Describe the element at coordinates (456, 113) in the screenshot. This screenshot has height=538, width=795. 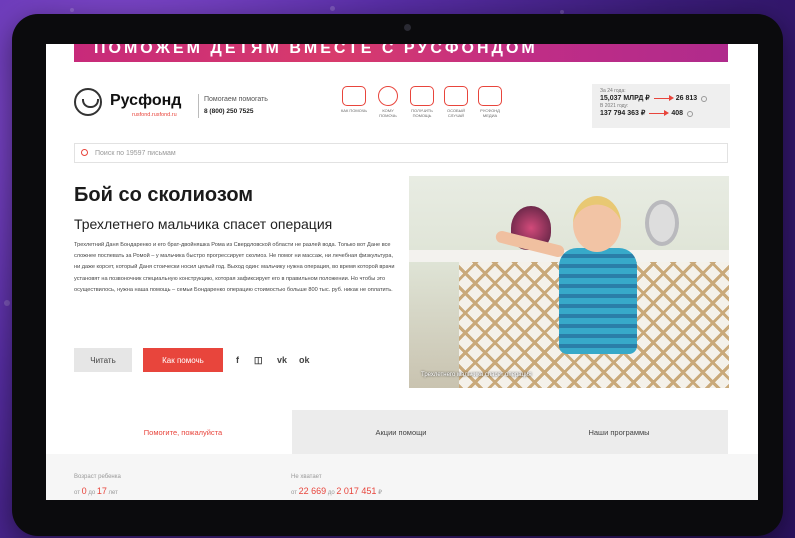
I see `nav-label: ОСОБЫЙ СЛУЧАЙ` at that location.